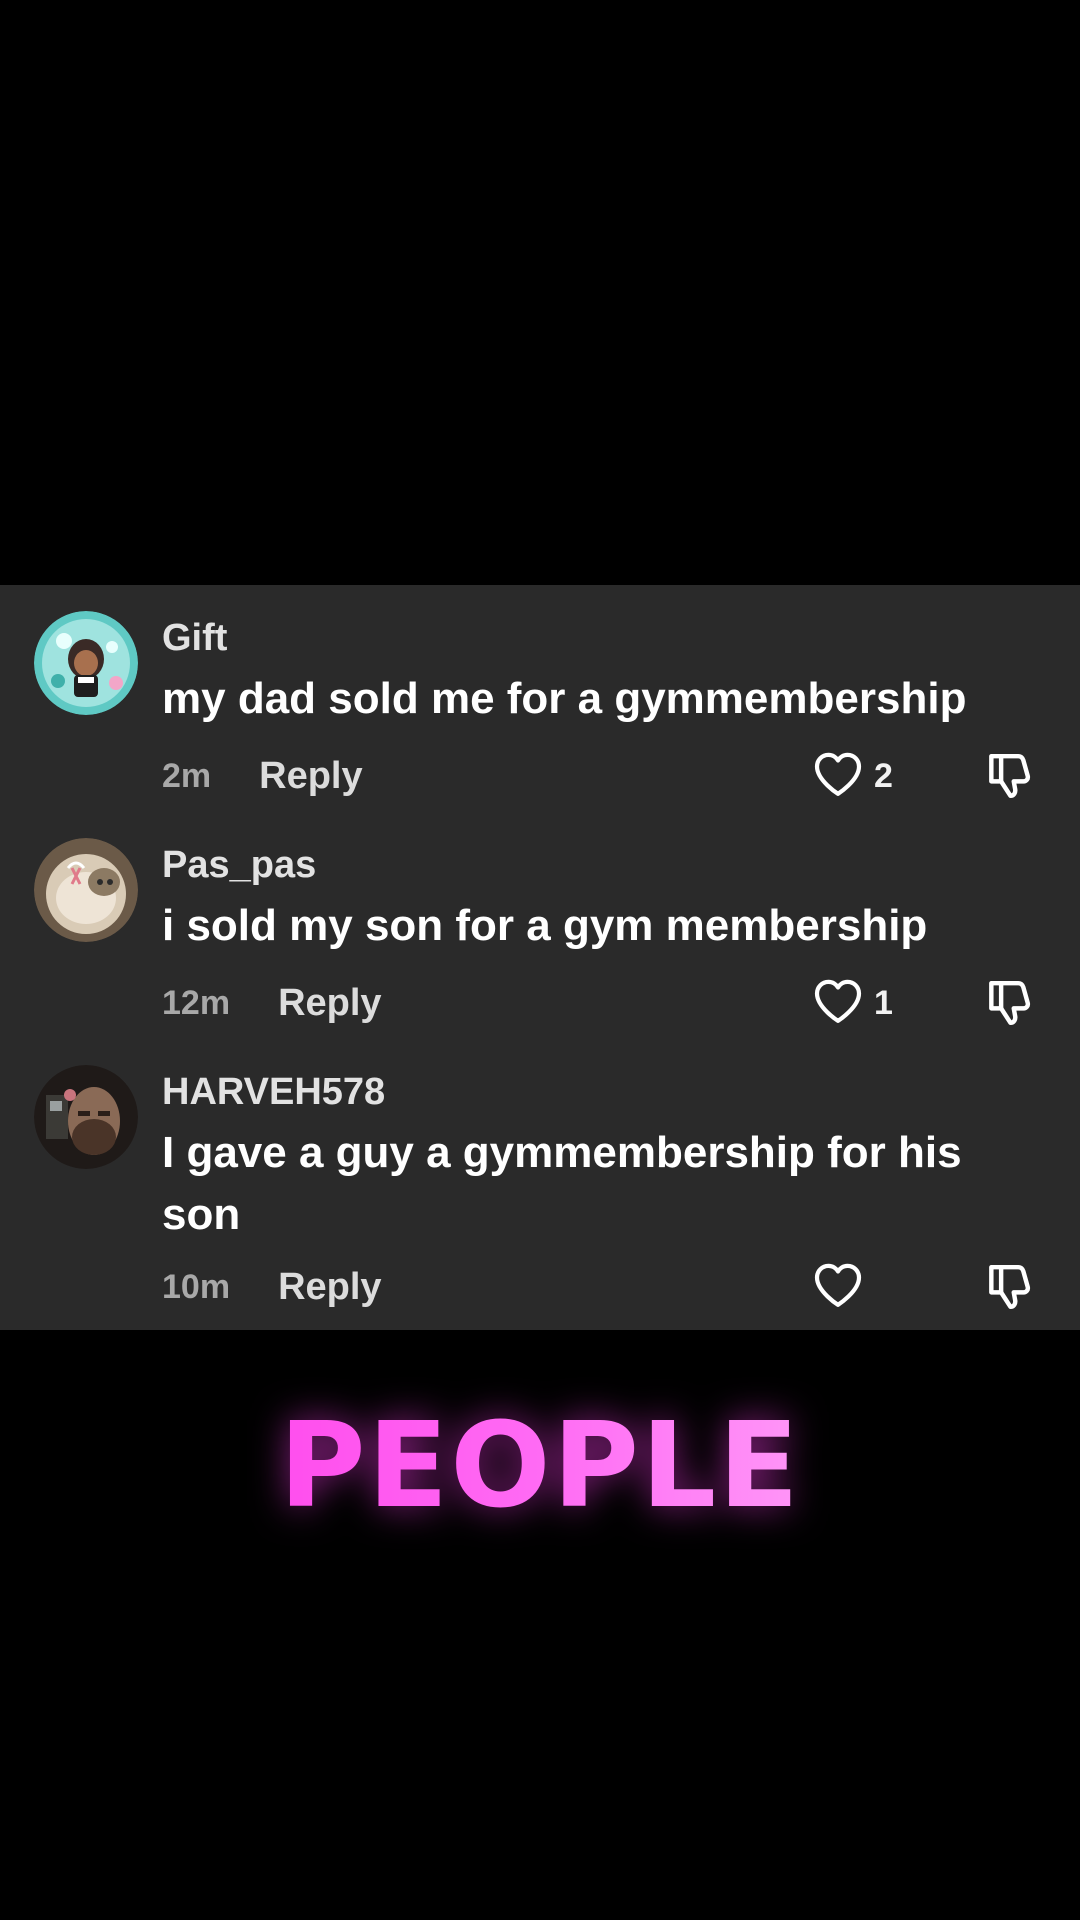  What do you see at coordinates (545, 925) in the screenshot?
I see `comment-text: i sold my son for a gym membership` at bounding box center [545, 925].